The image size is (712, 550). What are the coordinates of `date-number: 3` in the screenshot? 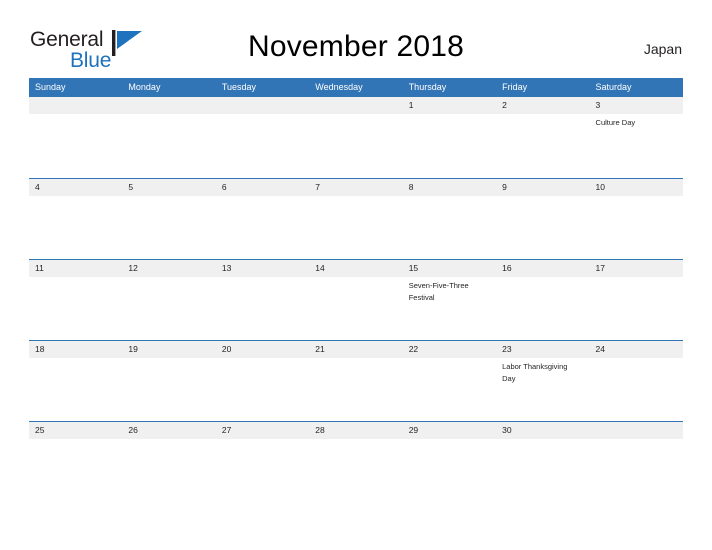 It's located at (636, 105).